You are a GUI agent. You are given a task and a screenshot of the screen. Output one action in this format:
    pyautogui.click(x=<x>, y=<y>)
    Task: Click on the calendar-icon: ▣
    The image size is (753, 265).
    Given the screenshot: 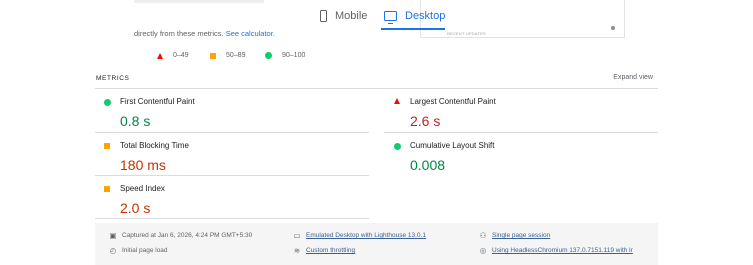 What is the action you would take?
    pyautogui.click(x=113, y=235)
    